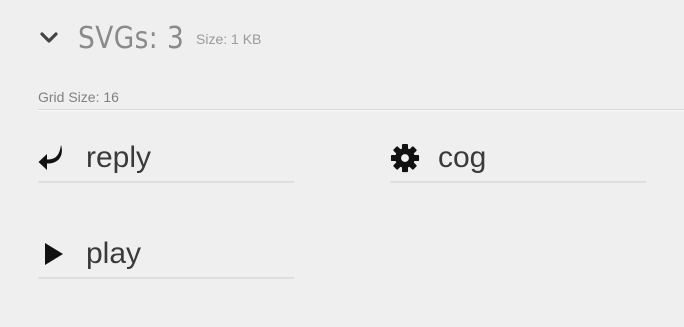  I want to click on play-icon, so click(53, 254).